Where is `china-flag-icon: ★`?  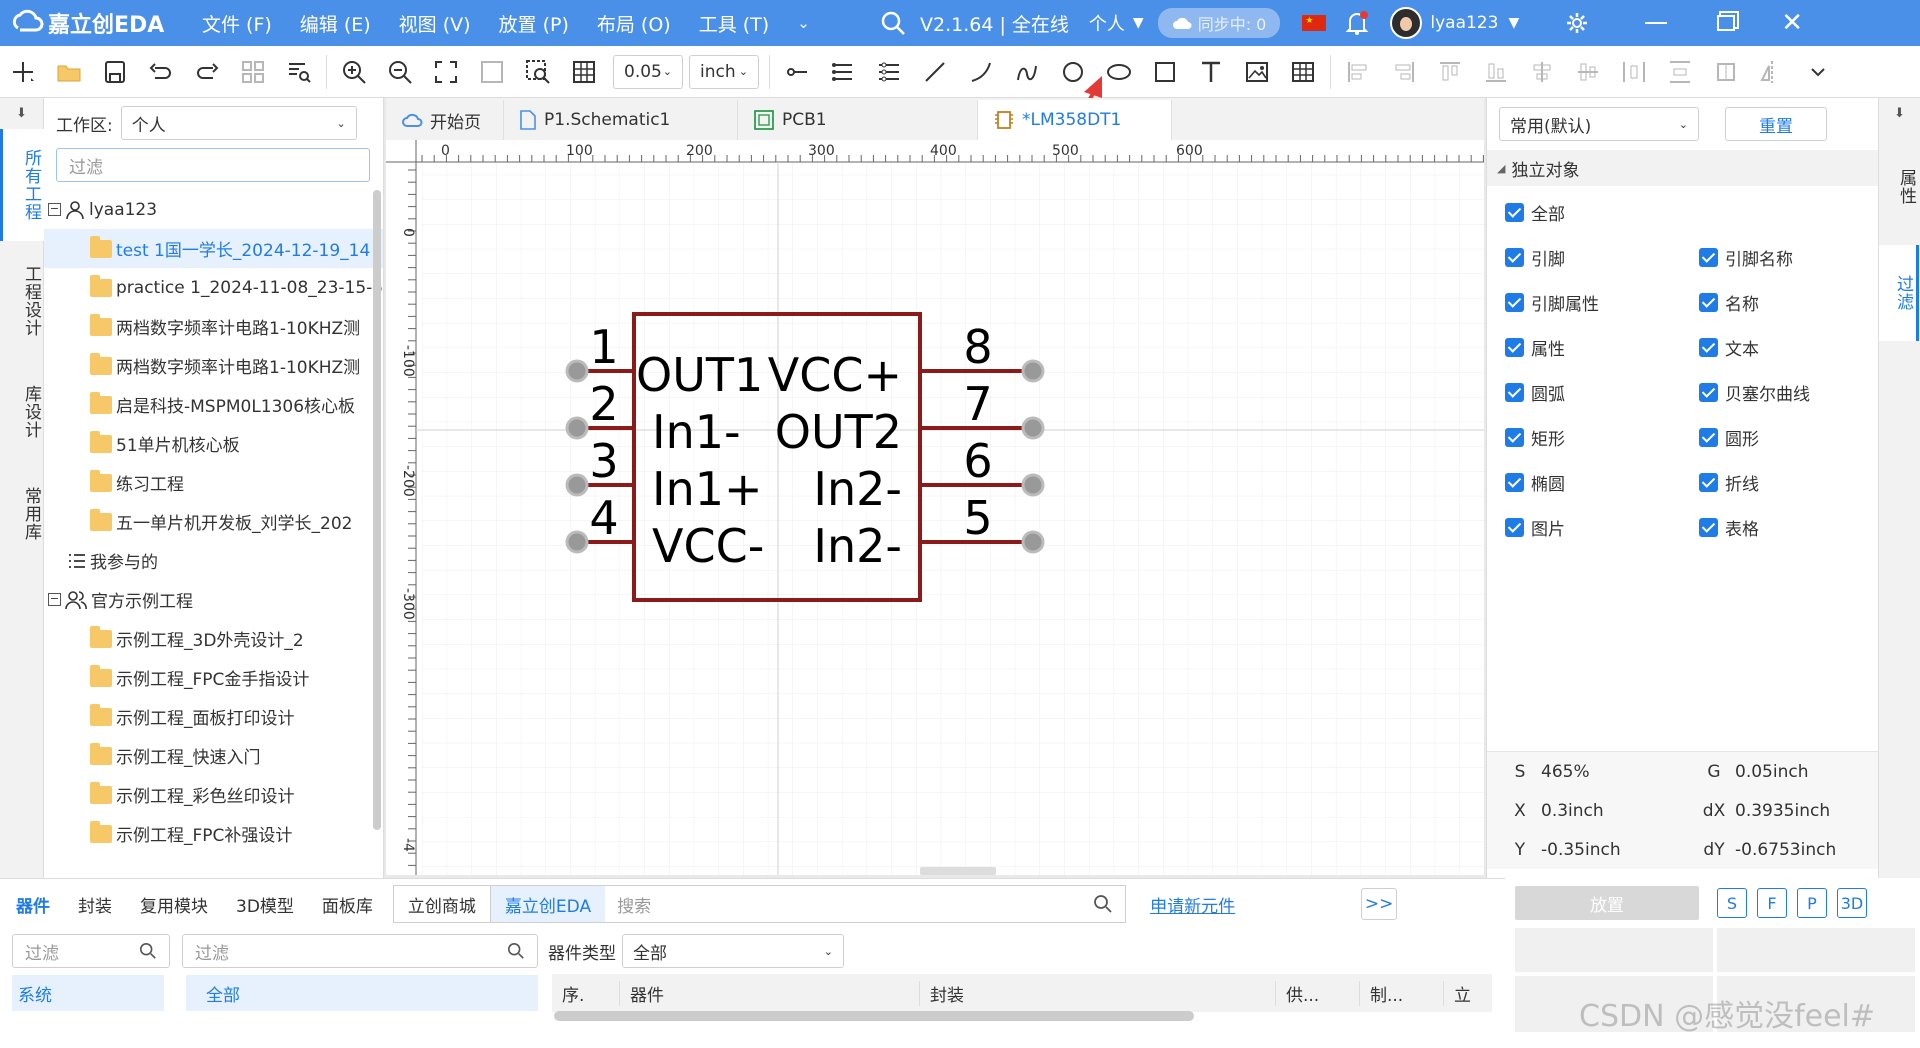
china-flag-icon: ★ is located at coordinates (1314, 23).